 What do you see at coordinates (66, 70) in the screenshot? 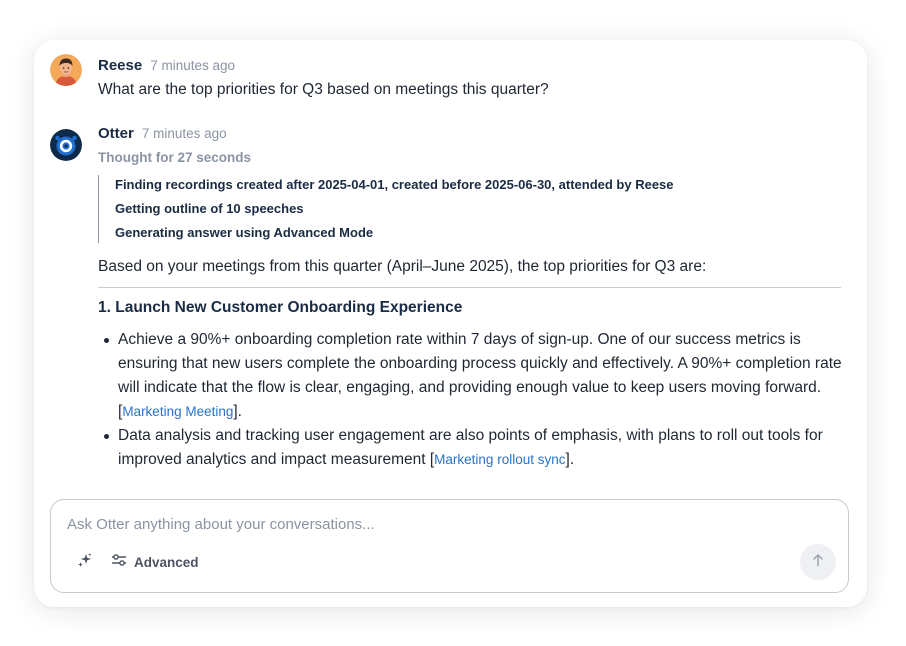
I see `reese-avatar` at bounding box center [66, 70].